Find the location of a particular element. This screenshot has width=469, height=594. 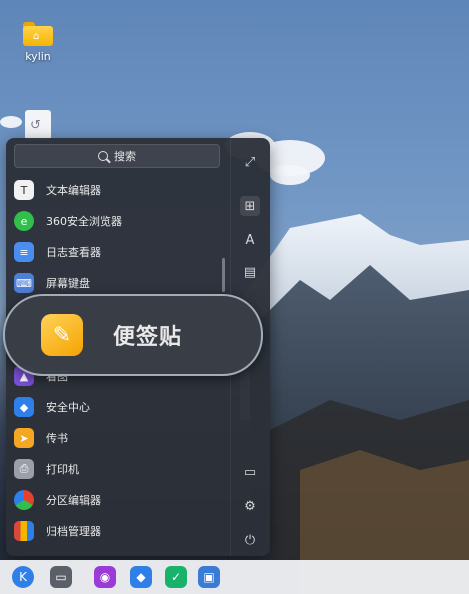

file-transfer-icon: ➤ is located at coordinates (24, 438).